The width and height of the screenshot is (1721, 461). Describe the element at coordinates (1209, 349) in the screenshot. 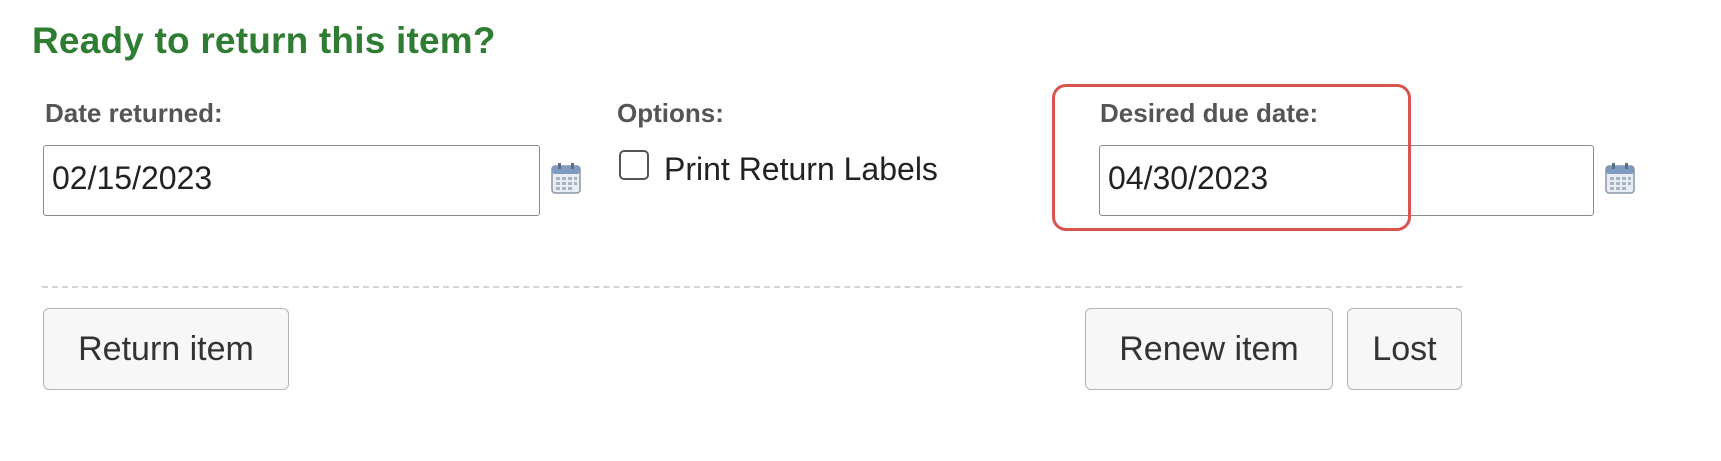

I see `renew-item-button: Renew item` at that location.